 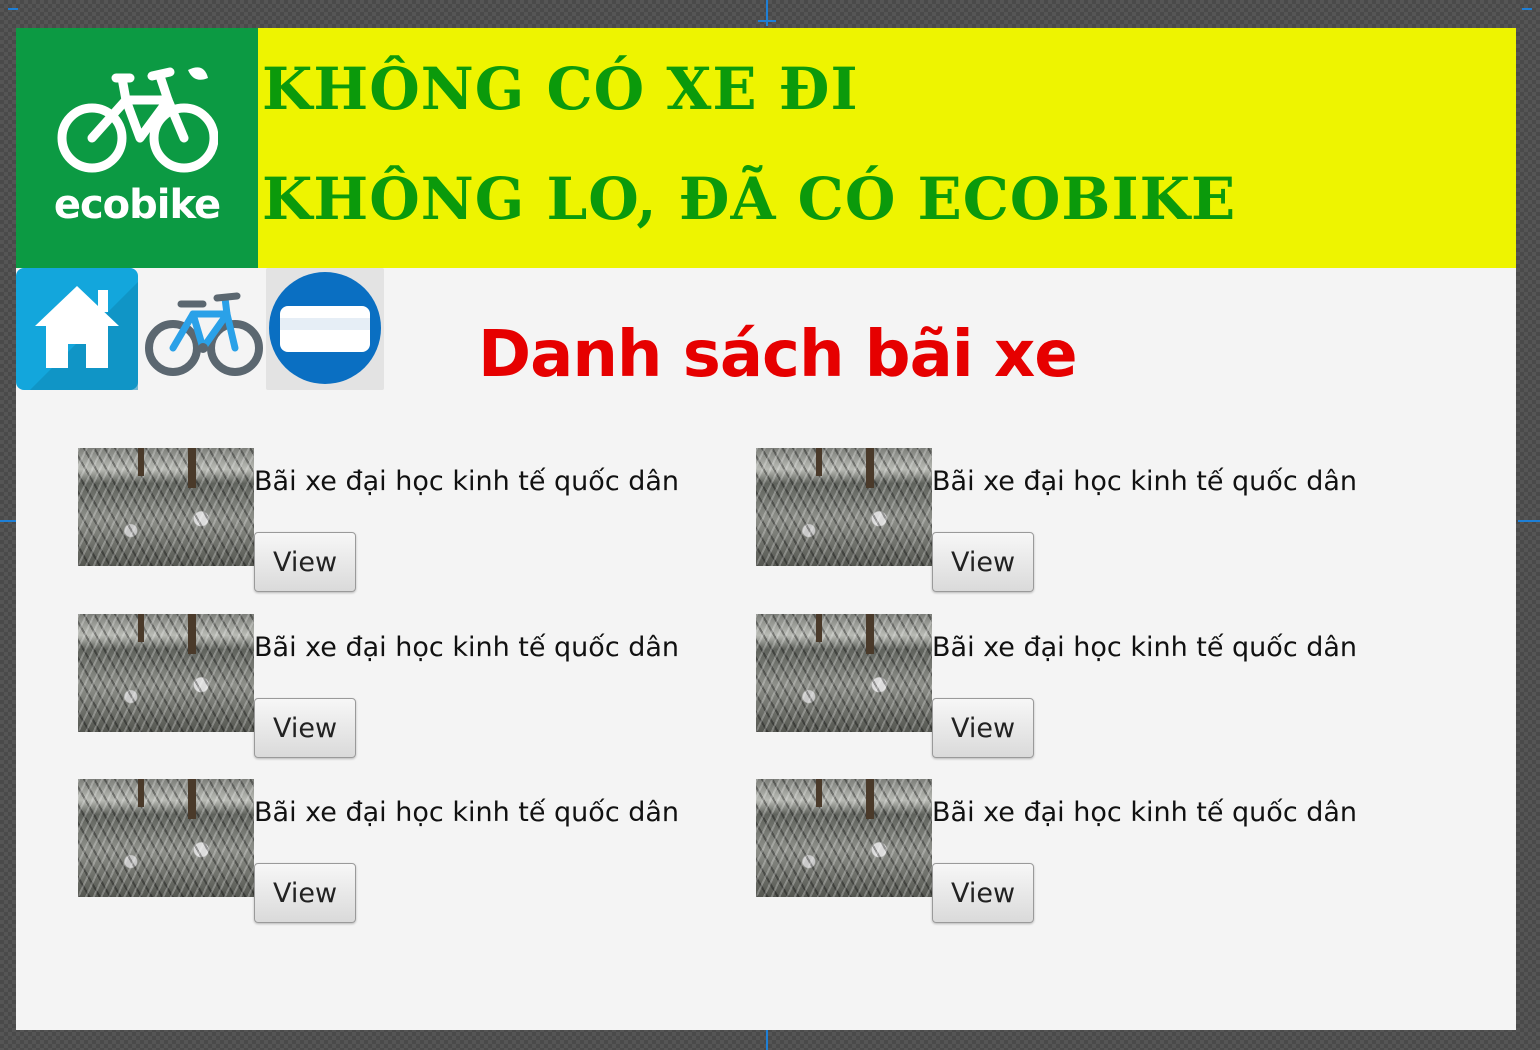 What do you see at coordinates (84, 336) in the screenshot?
I see `home-icon` at bounding box center [84, 336].